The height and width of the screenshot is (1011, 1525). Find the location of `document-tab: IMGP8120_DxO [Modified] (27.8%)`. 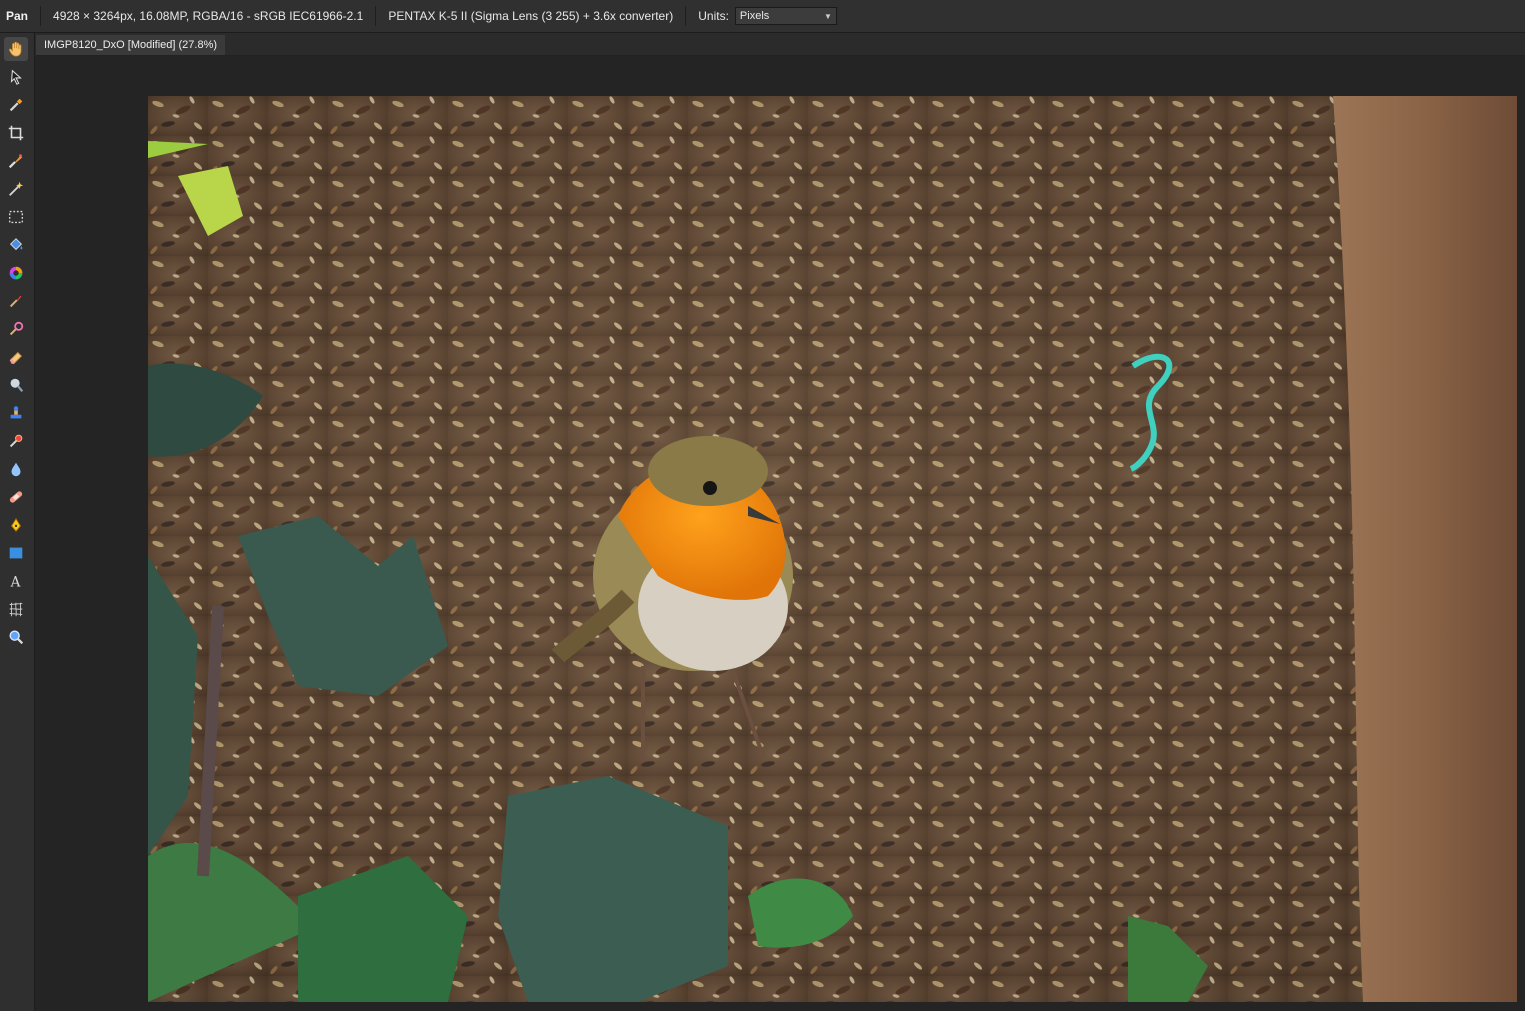

document-tab: IMGP8120_DxO [Modified] (27.8%) is located at coordinates (131, 45).